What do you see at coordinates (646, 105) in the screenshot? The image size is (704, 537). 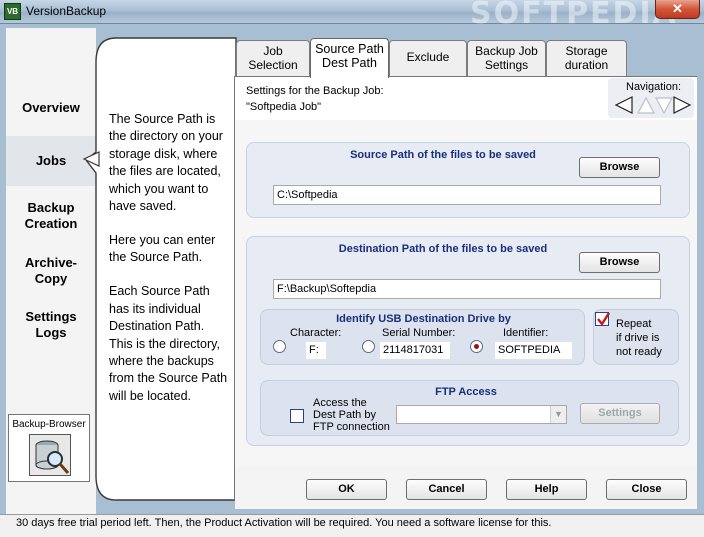 I see `nav-up-icon` at bounding box center [646, 105].